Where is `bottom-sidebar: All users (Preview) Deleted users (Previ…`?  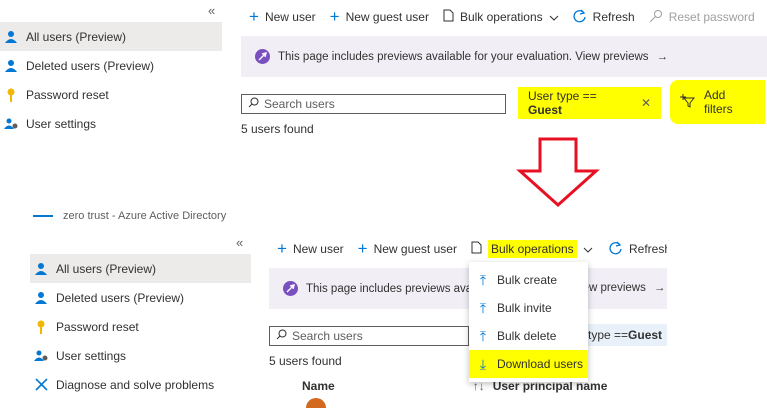 bottom-sidebar: All users (Preview) Deleted users (Previ… is located at coordinates (140, 326).